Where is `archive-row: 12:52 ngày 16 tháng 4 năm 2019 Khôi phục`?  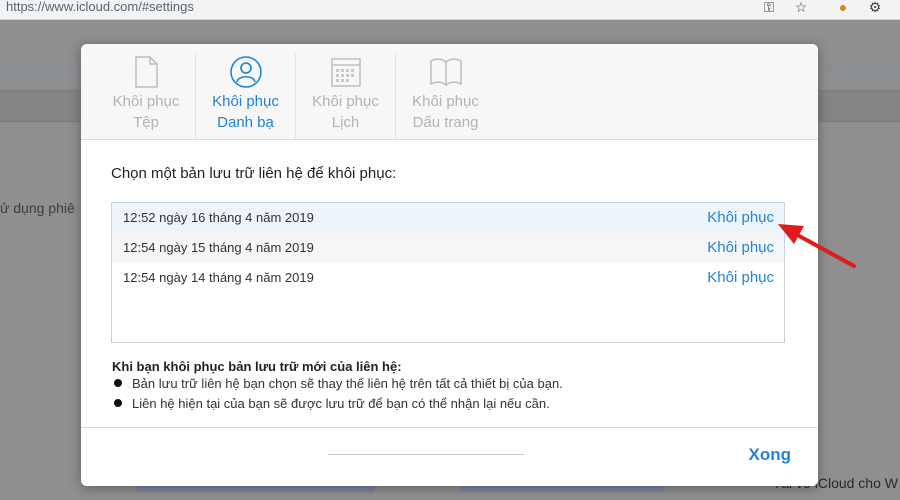 archive-row: 12:52 ngày 16 tháng 4 năm 2019 Khôi phục is located at coordinates (448, 218).